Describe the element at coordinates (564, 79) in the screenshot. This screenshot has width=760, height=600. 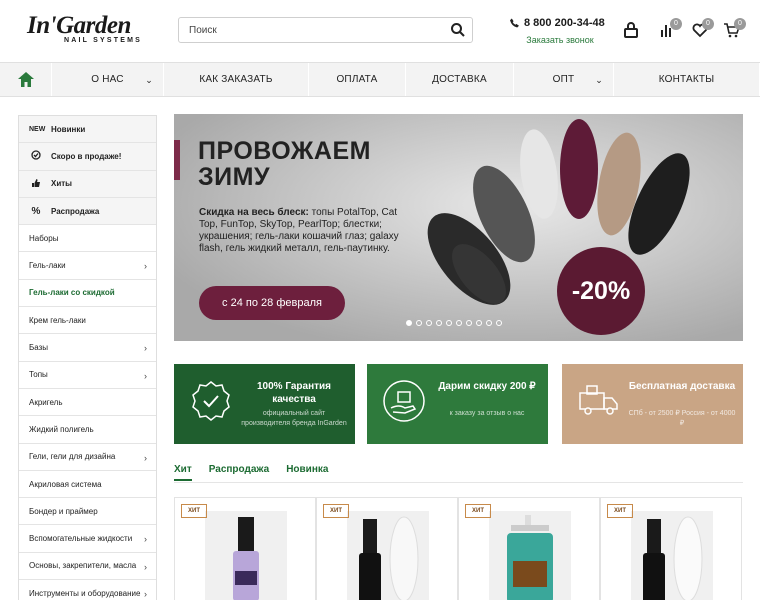
I see `nav-wholesale: ОПТ ⌄` at that location.